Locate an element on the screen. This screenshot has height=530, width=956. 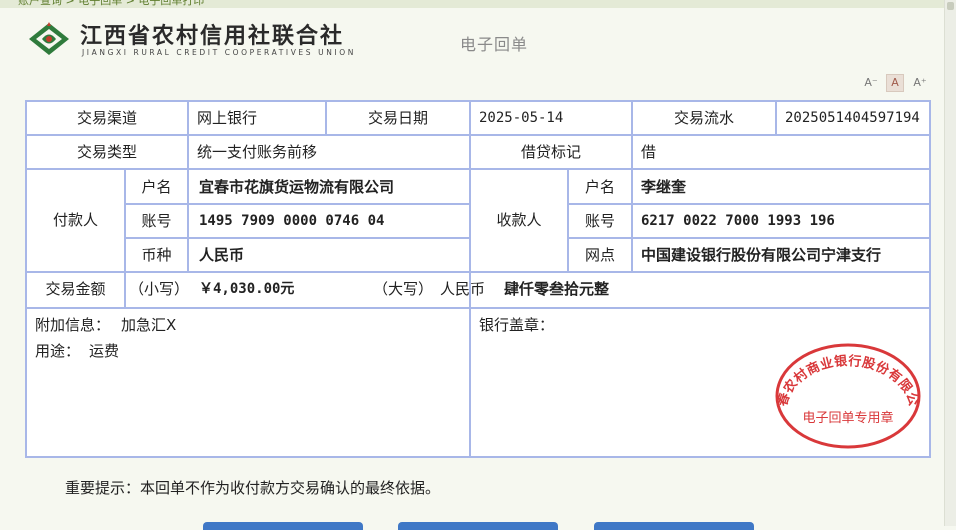
bank-name-cn: 江西省农村信用社联合社 is located at coordinates (212, 36).